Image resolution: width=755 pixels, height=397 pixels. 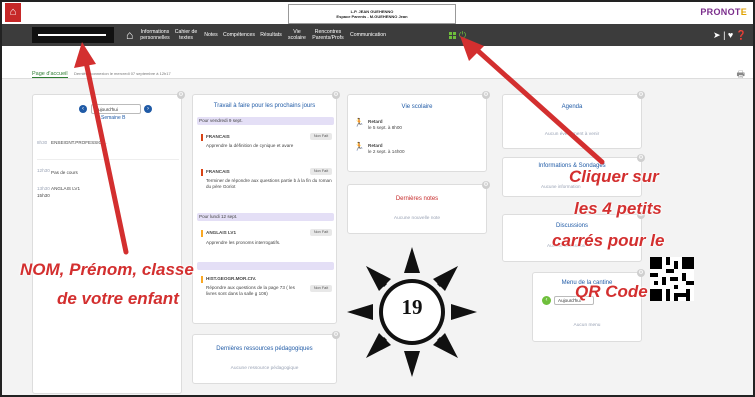 I want to click on arrow-to-name, so click(x=106, y=157).